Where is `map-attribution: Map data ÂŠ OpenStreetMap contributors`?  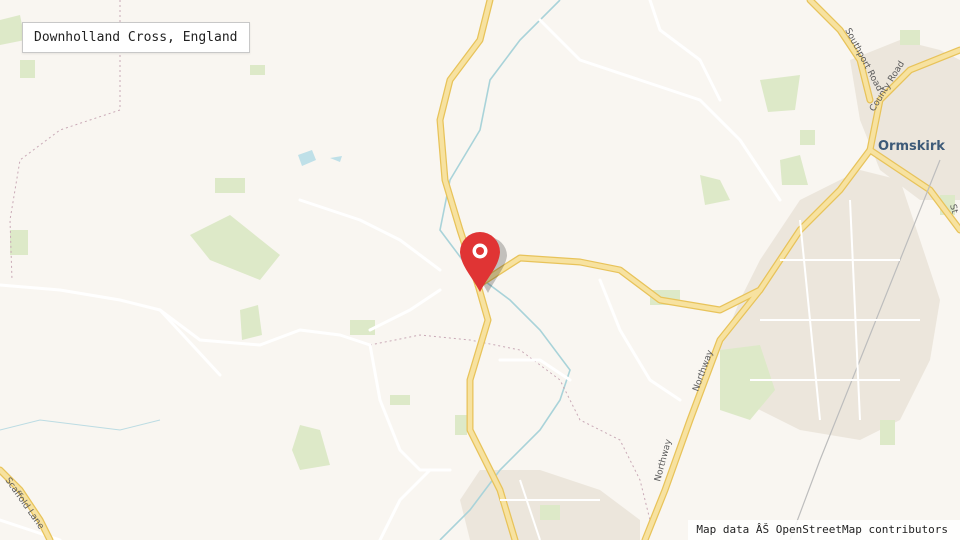
map-attribution: Map data ÂŠ OpenStreetMap contributors is located at coordinates (824, 530).